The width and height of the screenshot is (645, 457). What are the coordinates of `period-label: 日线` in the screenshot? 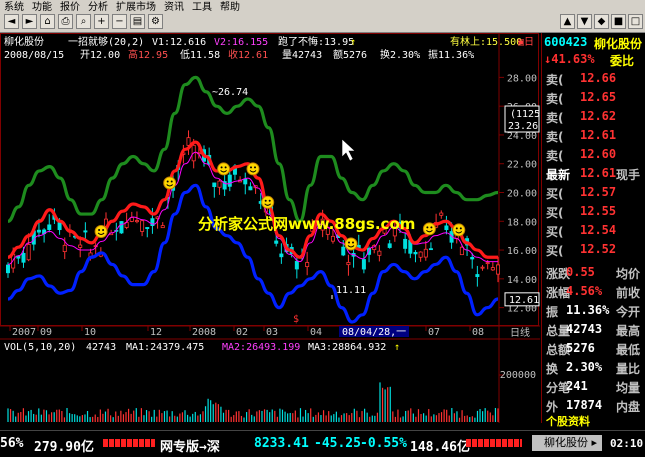 It's located at (520, 332).